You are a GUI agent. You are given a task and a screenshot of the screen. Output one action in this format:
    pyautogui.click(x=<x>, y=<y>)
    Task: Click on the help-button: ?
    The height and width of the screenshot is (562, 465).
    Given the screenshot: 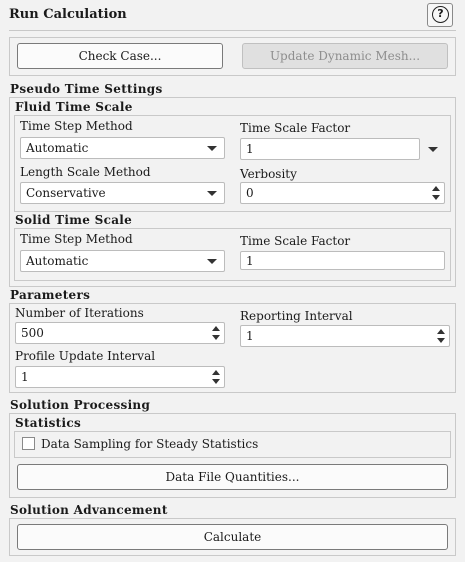 What is the action you would take?
    pyautogui.click(x=440, y=15)
    